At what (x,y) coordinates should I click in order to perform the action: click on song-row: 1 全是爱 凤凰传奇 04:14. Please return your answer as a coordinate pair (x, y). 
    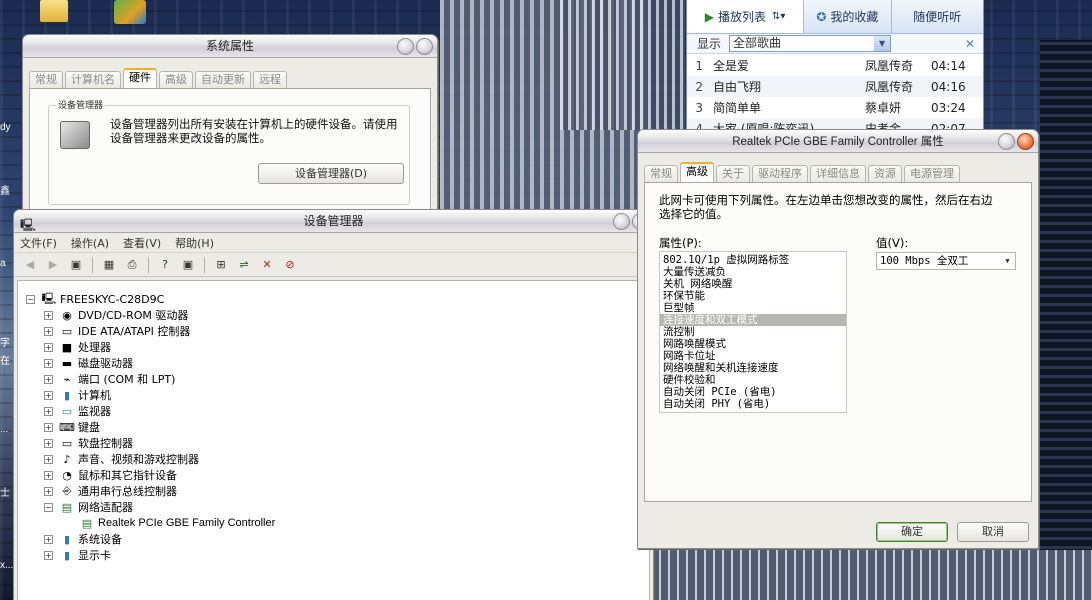
    Looking at the image, I should click on (835, 65).